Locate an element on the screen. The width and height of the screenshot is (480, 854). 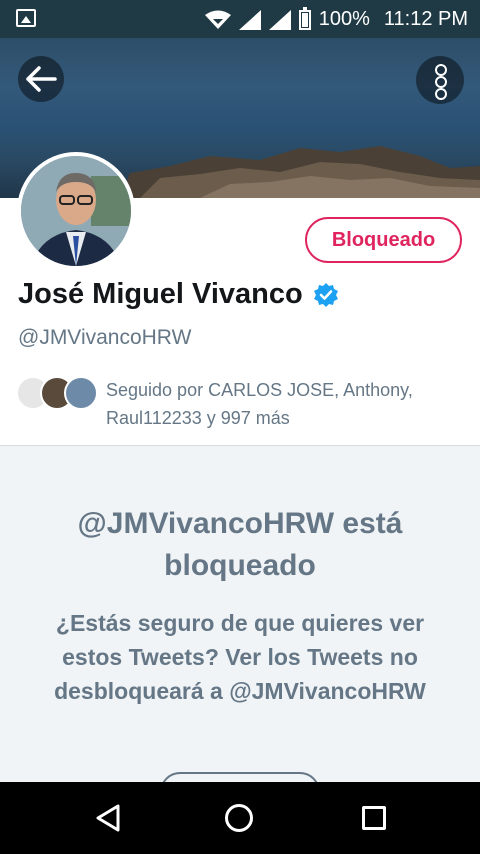
nav-back-icon is located at coordinates (108, 818).